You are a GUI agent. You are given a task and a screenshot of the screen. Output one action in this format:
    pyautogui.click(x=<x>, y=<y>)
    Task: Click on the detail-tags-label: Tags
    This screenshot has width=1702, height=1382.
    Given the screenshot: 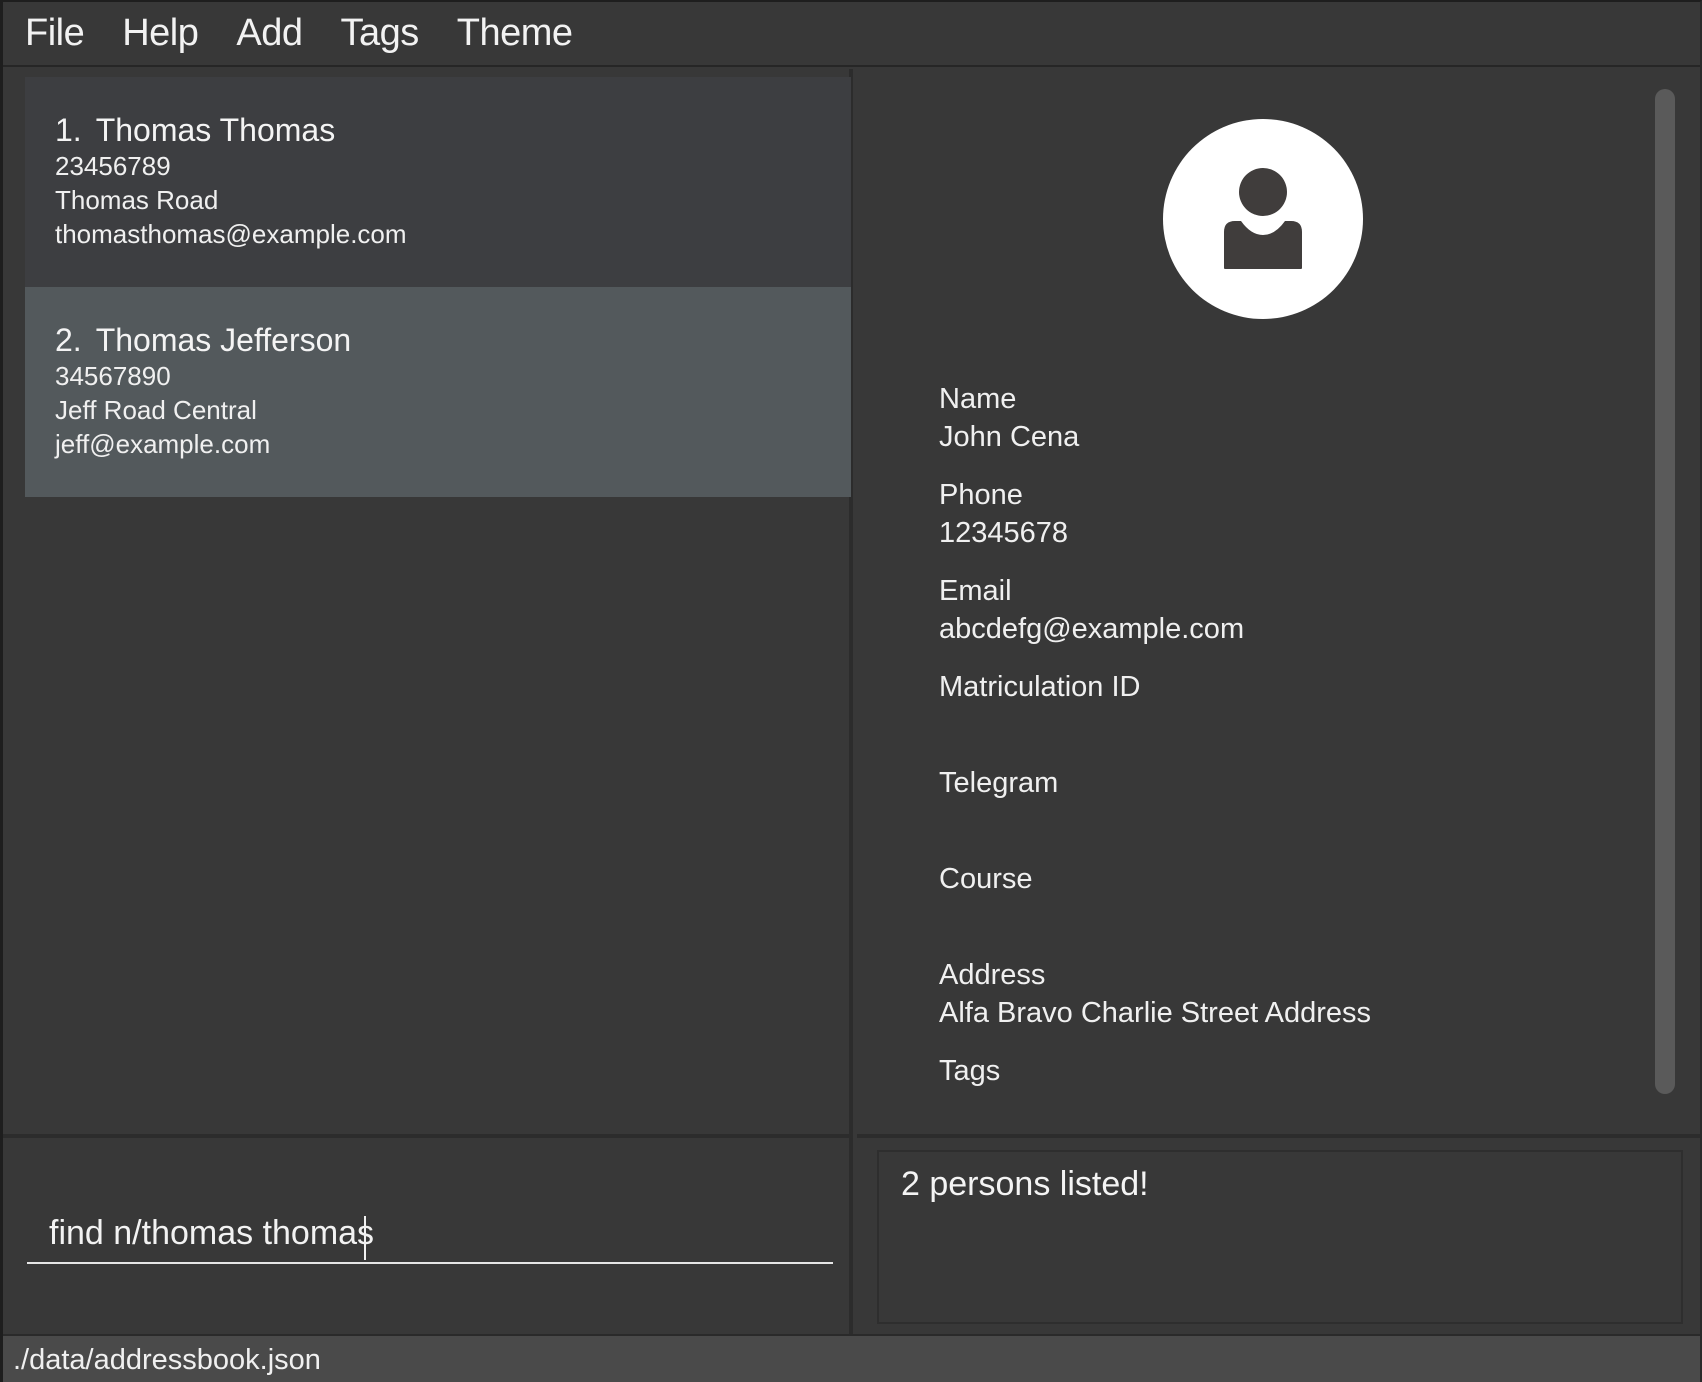 What is the action you would take?
    pyautogui.click(x=970, y=1071)
    